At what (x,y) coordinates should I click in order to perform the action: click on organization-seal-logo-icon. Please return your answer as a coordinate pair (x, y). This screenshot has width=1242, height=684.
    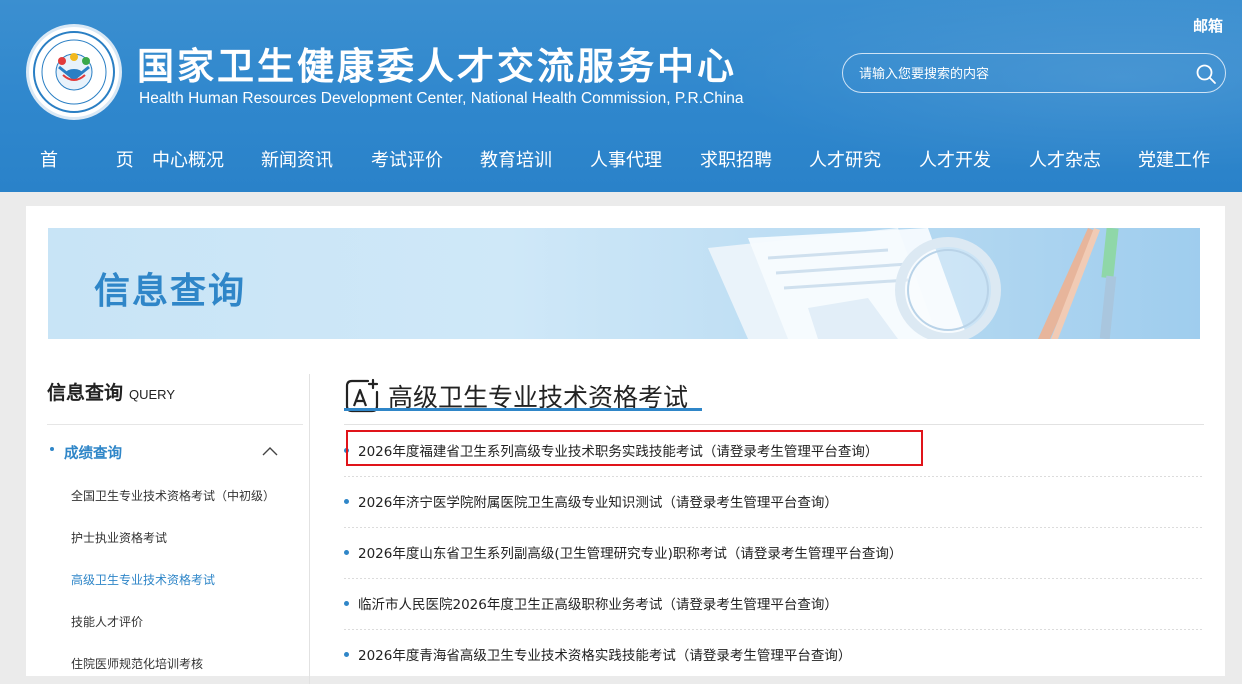
    Looking at the image, I should click on (74, 72).